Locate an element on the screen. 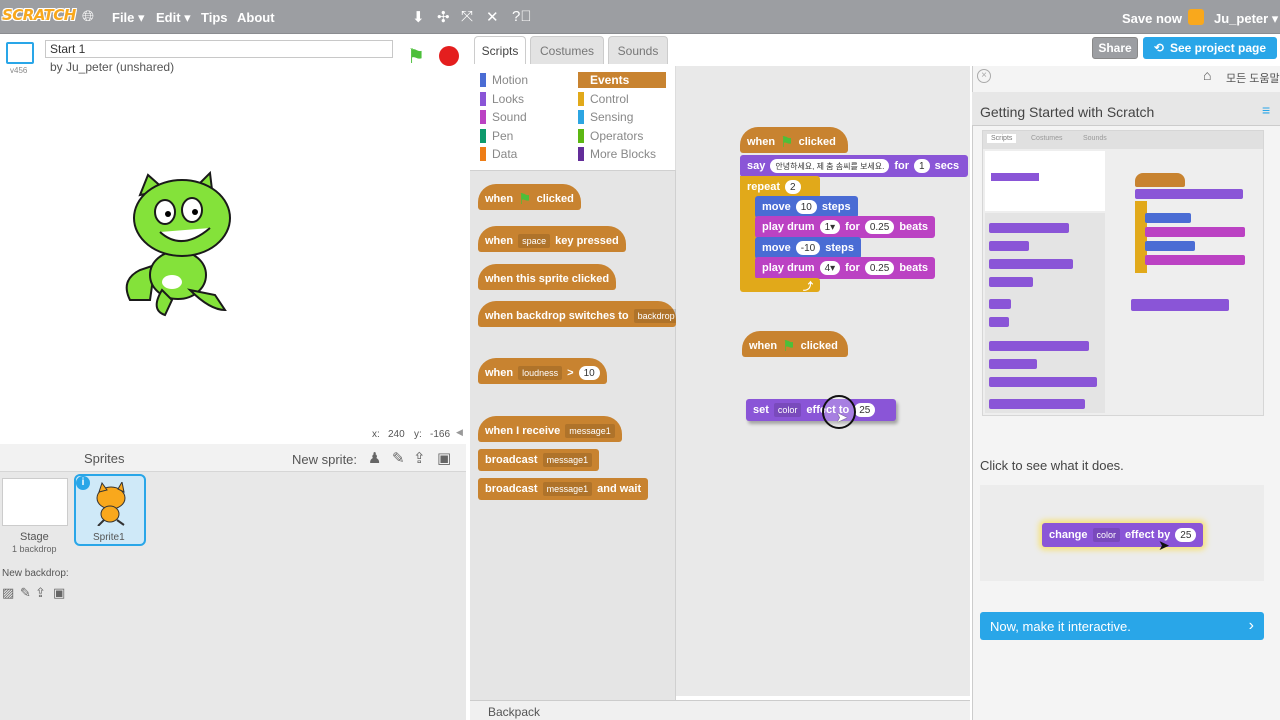 The width and height of the screenshot is (1280, 720). chevron-right-icon: › is located at coordinates (1251, 625).